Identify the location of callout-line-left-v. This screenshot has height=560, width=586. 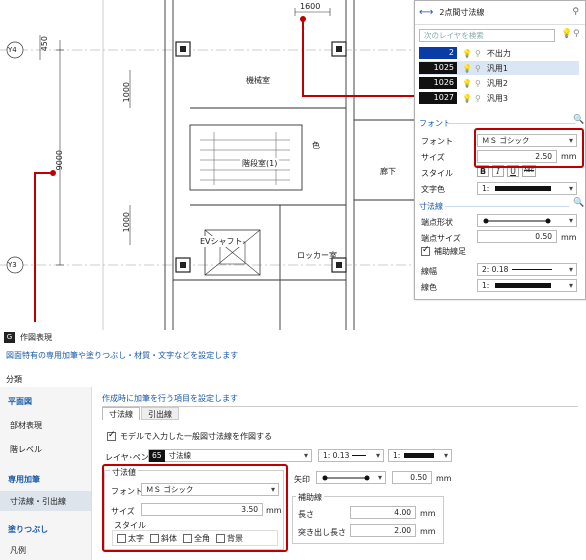
(35, 247).